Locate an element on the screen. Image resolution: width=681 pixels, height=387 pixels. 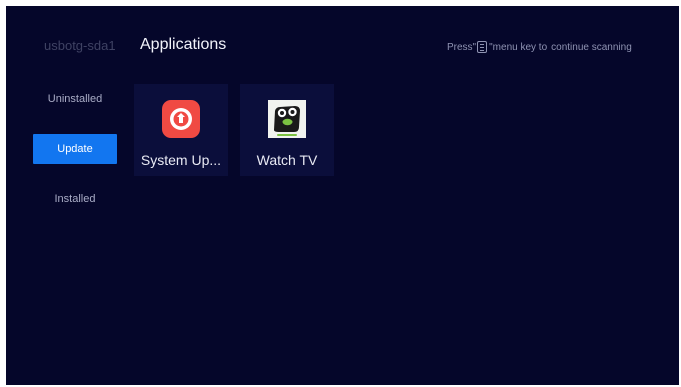
hint-suffix: "menu key to is located at coordinates (518, 47).